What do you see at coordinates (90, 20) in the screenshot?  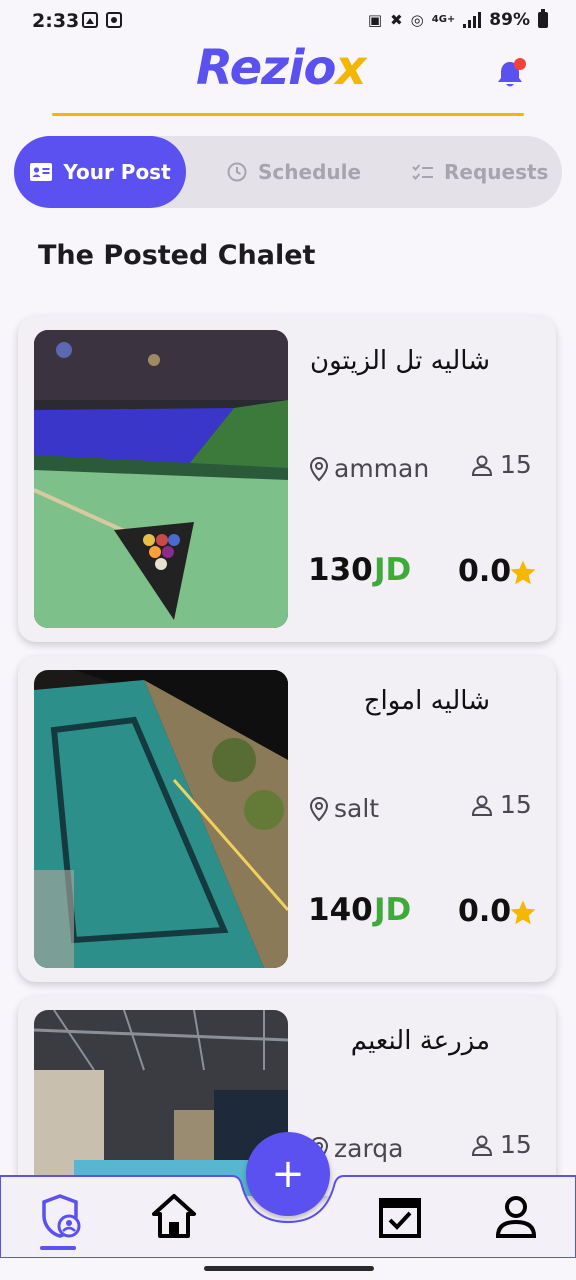 I see `gallery-notification-icon` at bounding box center [90, 20].